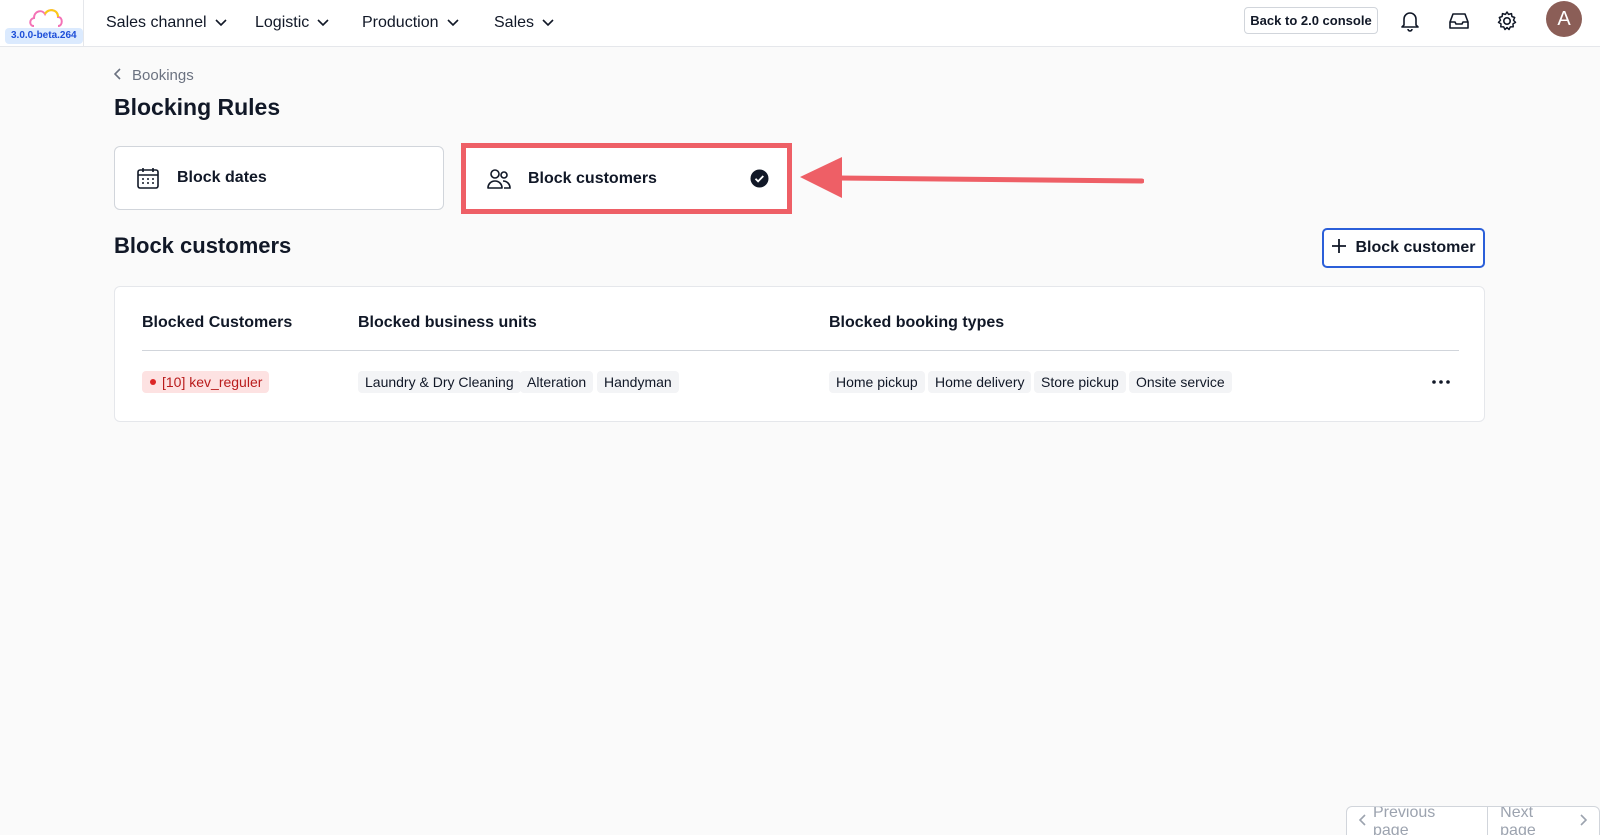 This screenshot has height=835, width=1600. I want to click on nav-production: Production, so click(410, 23).